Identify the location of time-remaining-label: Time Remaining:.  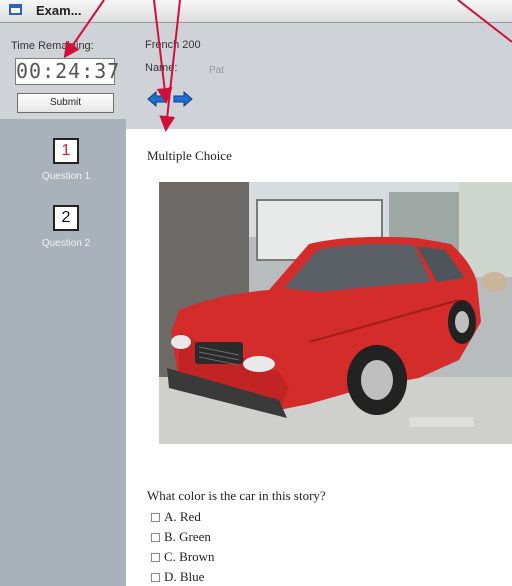
(52, 46).